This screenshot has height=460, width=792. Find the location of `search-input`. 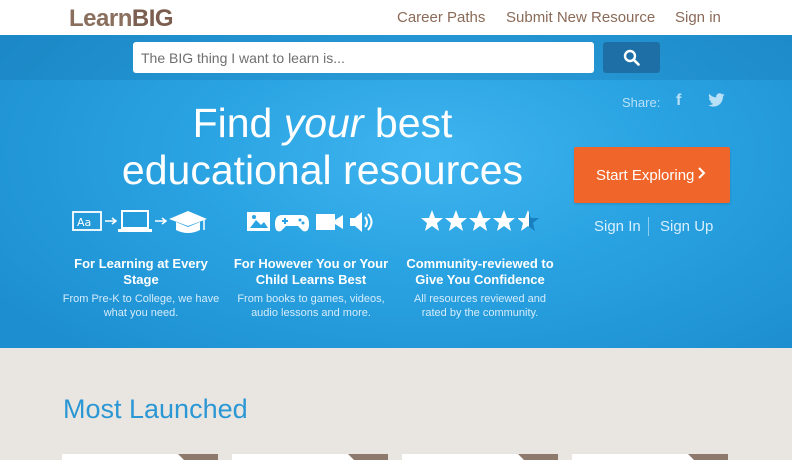

search-input is located at coordinates (363, 57).